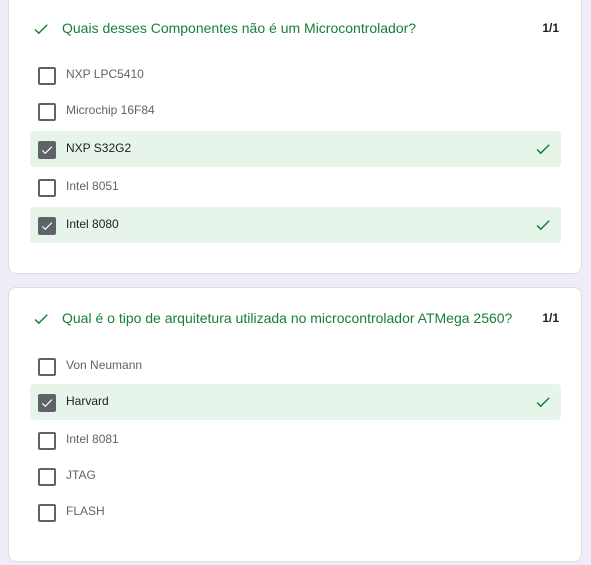 Image resolution: width=591 pixels, height=565 pixels. What do you see at coordinates (295, 366) in the screenshot?
I see `option-item: Von Neumann` at bounding box center [295, 366].